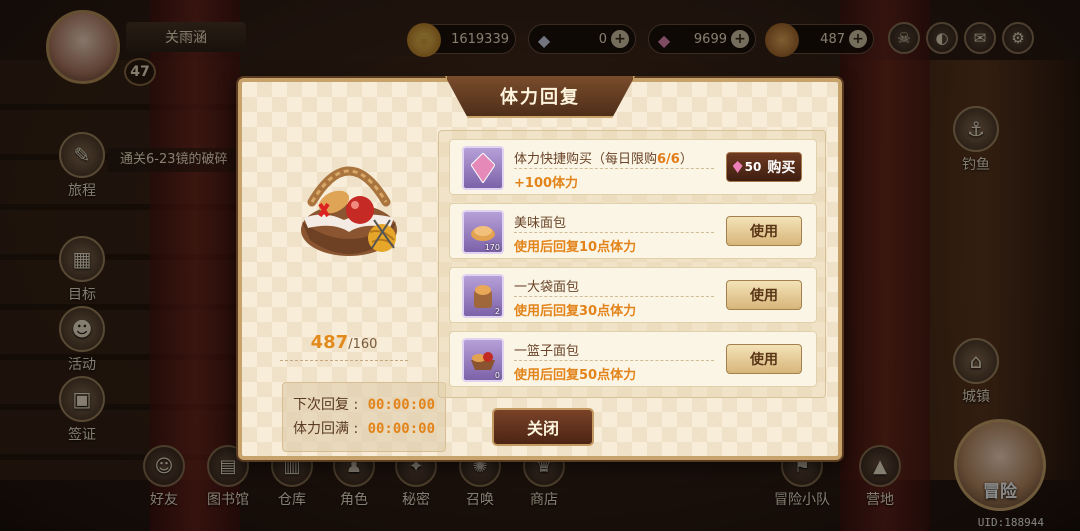 The image size is (1080, 531). Describe the element at coordinates (401, 405) in the screenshot. I see `next-recover-time: 00:00:00` at that location.